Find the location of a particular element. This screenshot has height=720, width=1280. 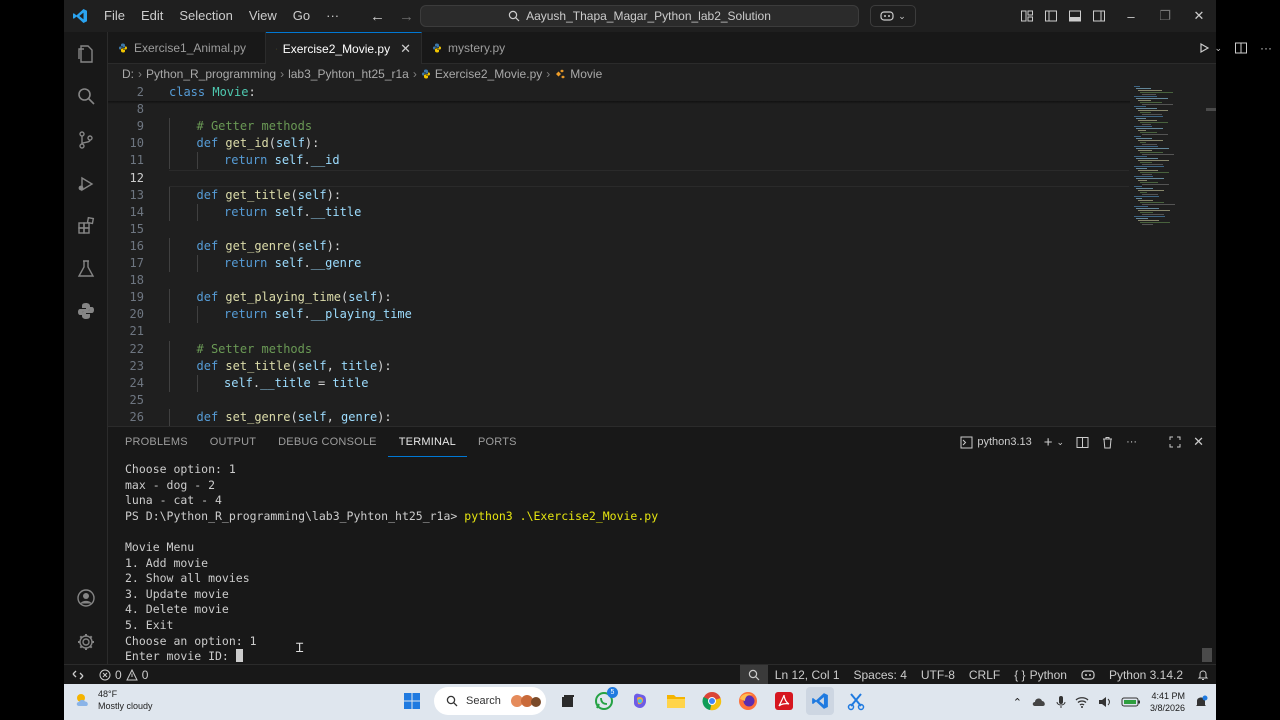

split-terminal-icon is located at coordinates (1082, 442).